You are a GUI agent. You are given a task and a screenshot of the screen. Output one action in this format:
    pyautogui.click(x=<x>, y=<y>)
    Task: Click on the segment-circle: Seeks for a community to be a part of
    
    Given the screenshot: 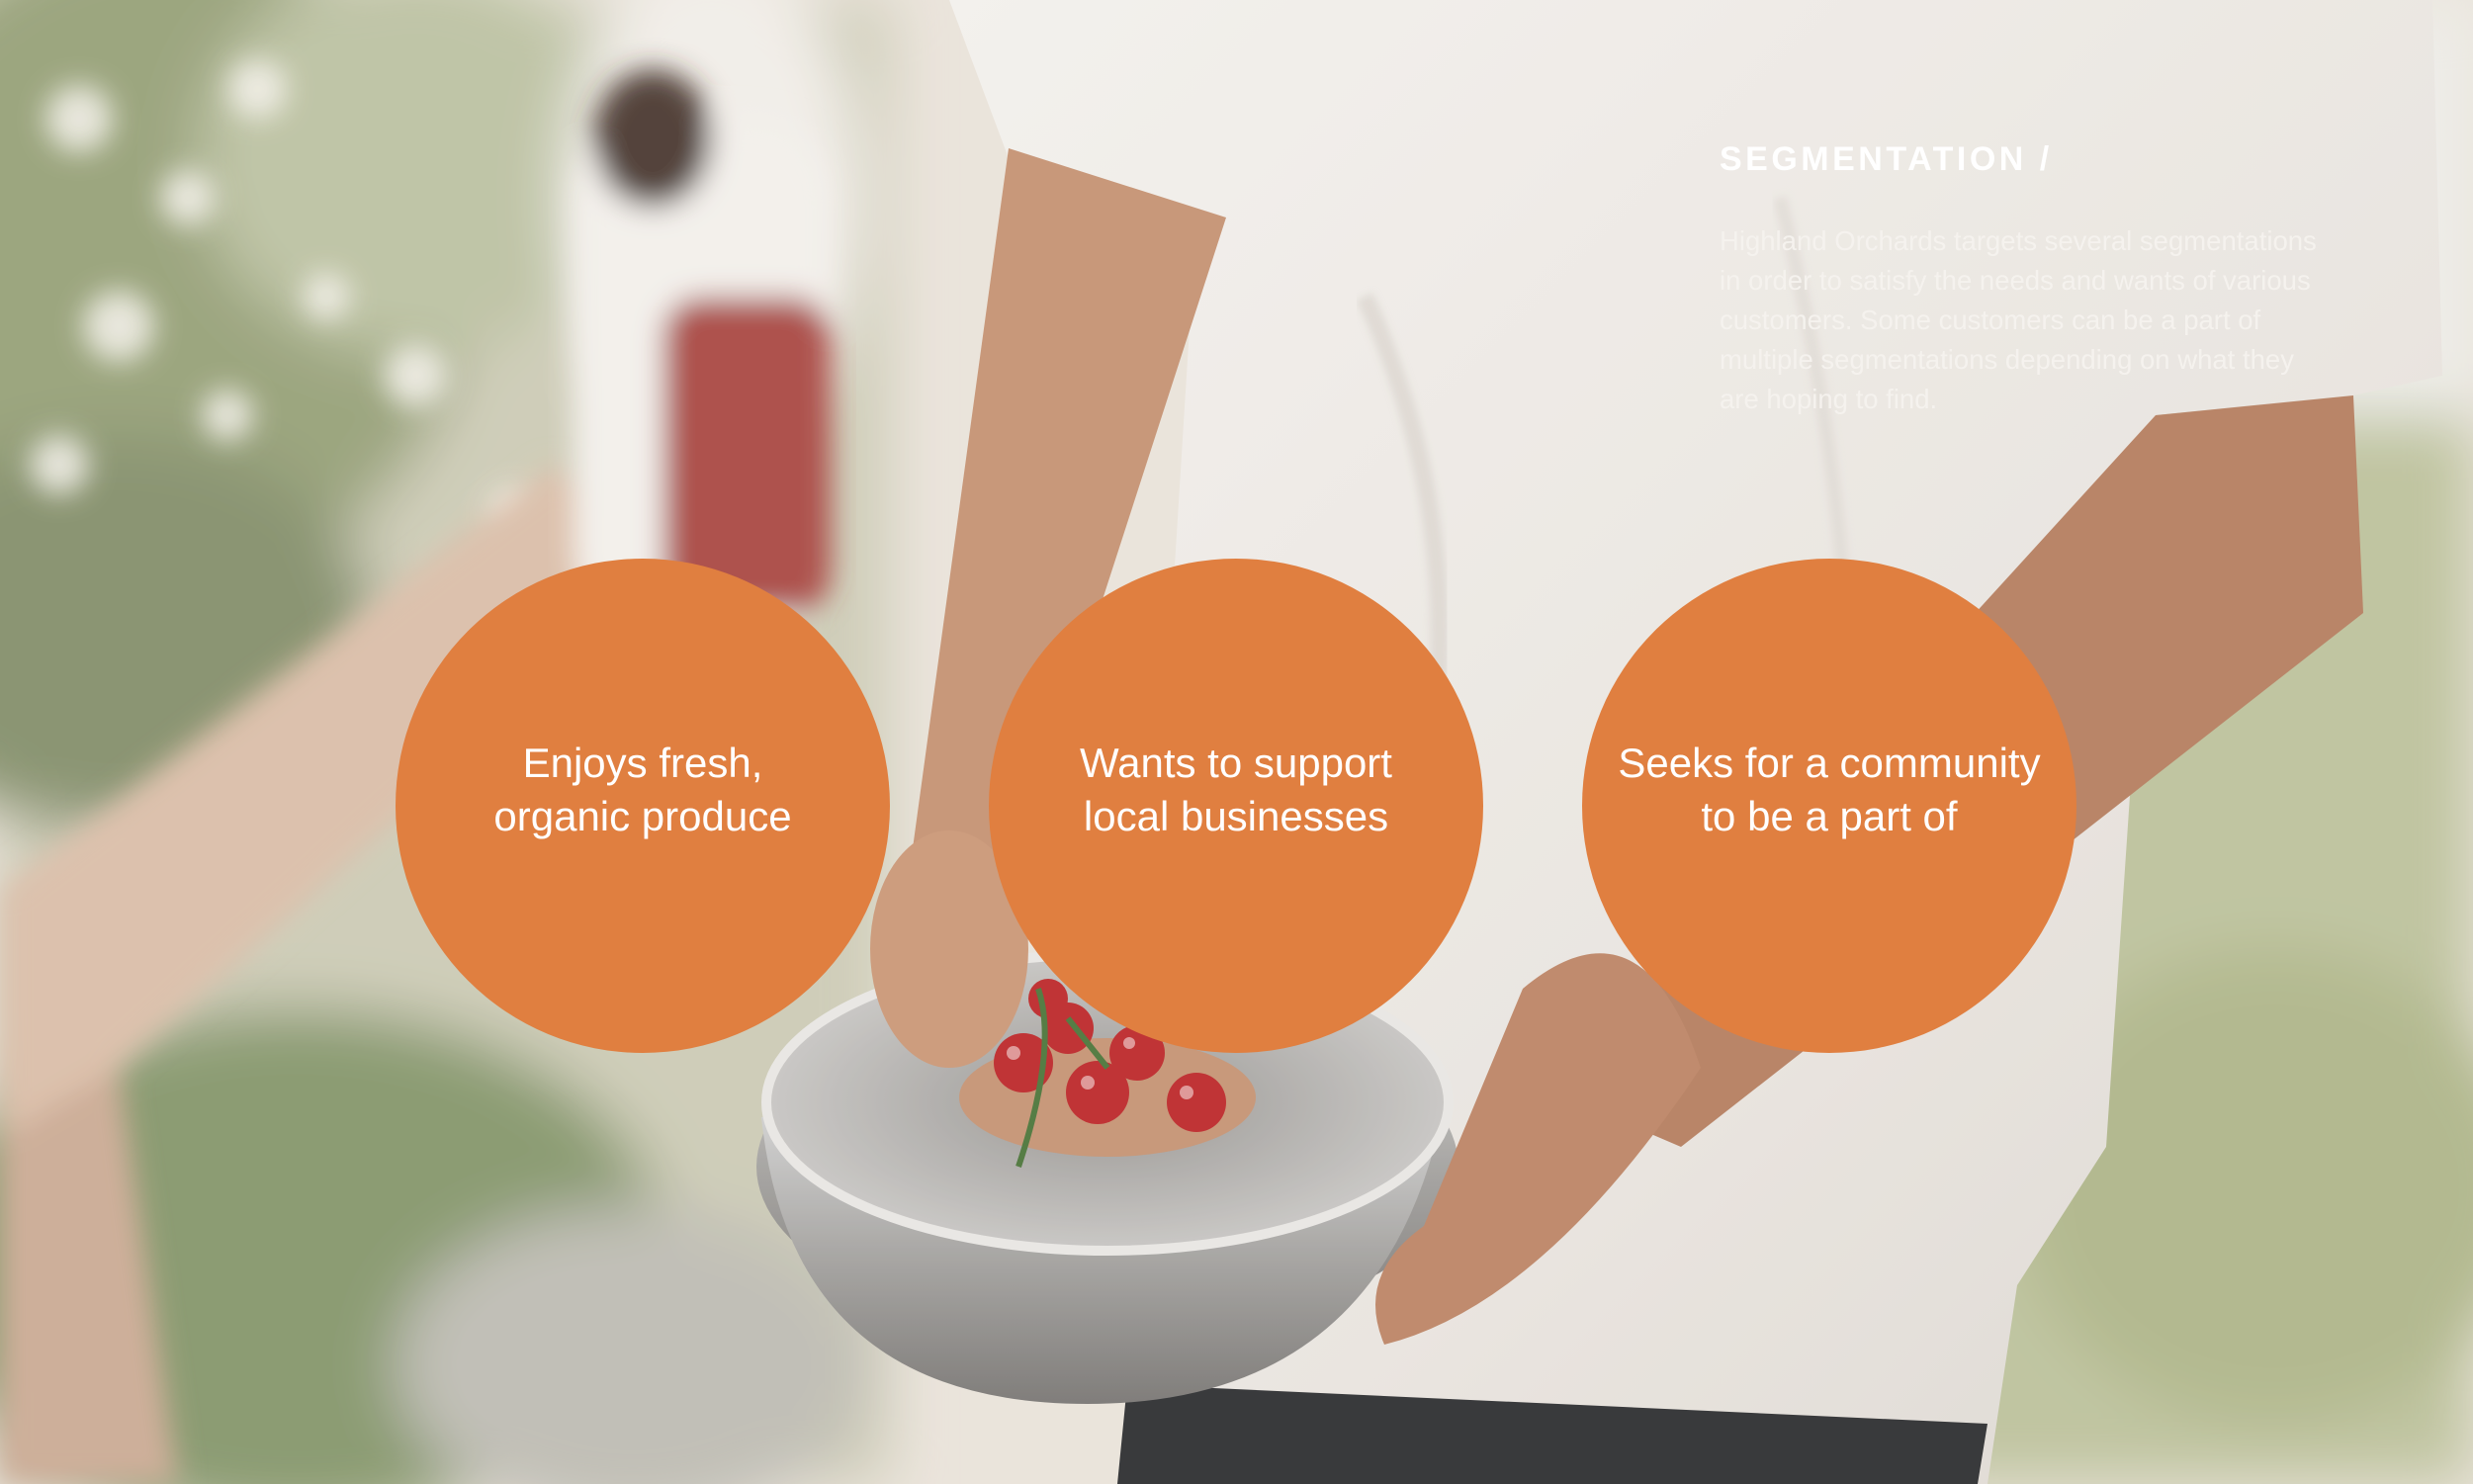 What is the action you would take?
    pyautogui.click(x=1829, y=806)
    